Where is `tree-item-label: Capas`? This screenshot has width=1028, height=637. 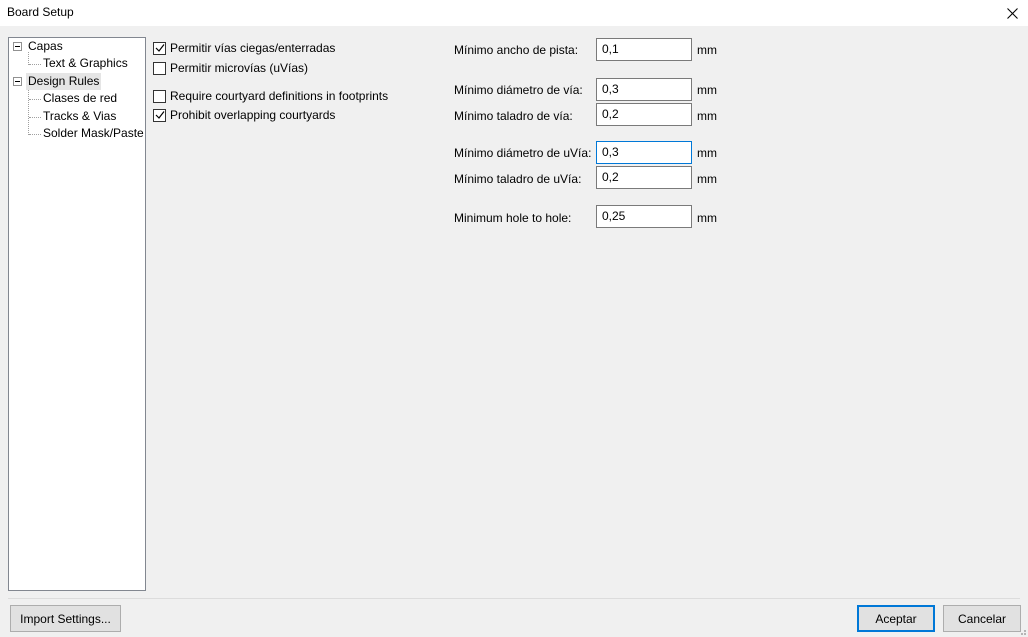
tree-item-label: Capas is located at coordinates (45, 46).